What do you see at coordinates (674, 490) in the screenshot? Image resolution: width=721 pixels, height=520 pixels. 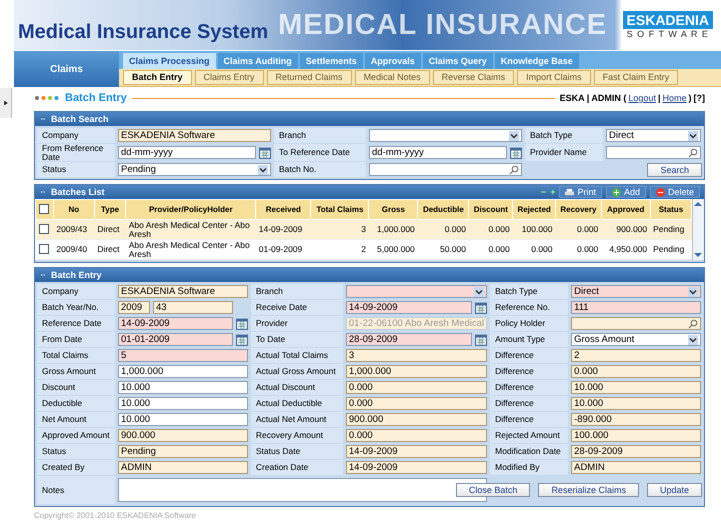 I see `action-button: Update` at bounding box center [674, 490].